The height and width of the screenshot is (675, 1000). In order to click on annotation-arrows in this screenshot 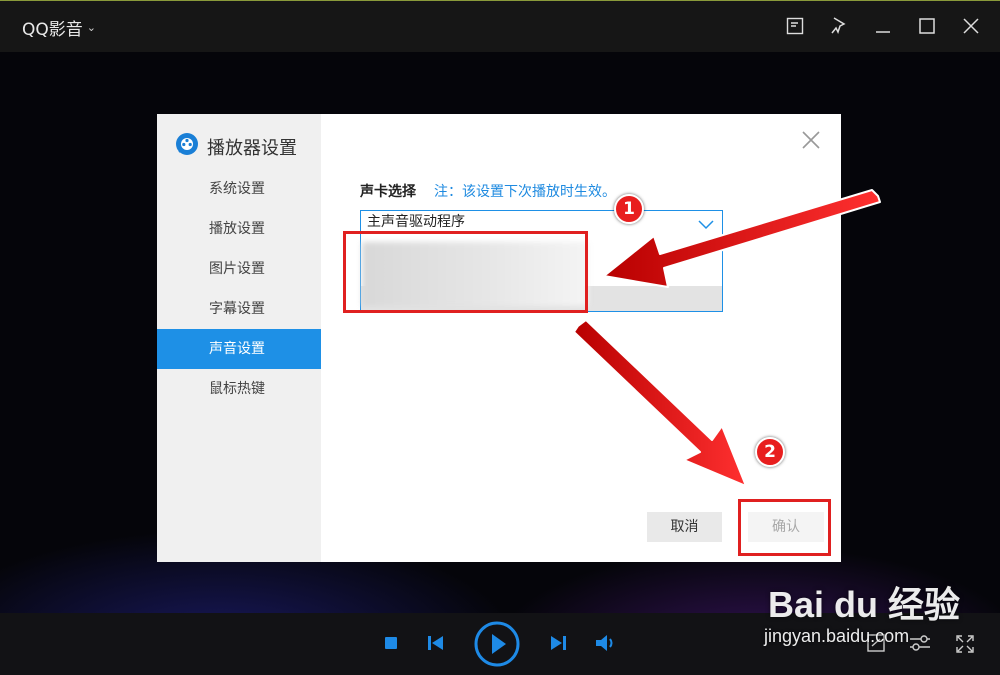, I will do `click(727, 338)`.